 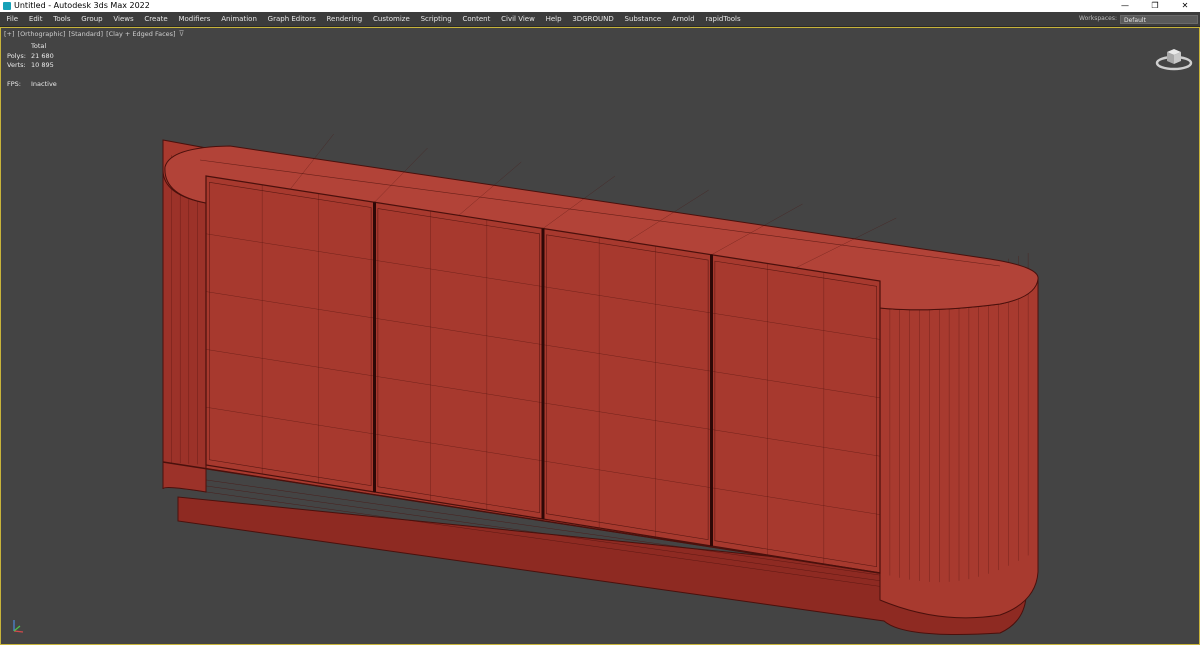 I want to click on menu-item-arnold: Arnold, so click(x=683, y=19).